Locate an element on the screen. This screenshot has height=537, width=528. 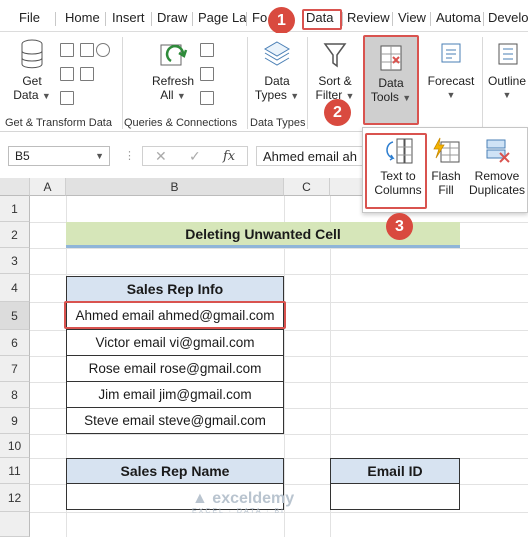
data-types-button: Data Types ▼ is located at coordinates (277, 71).